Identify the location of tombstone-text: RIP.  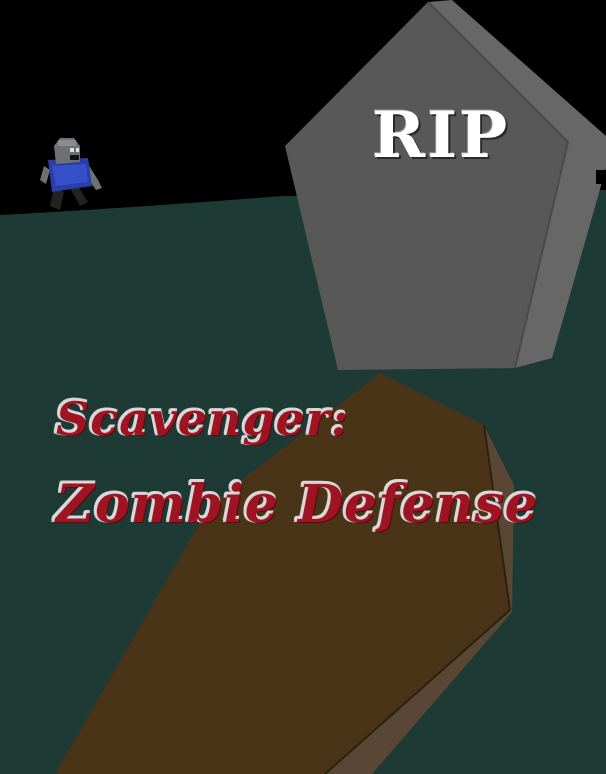
(441, 135).